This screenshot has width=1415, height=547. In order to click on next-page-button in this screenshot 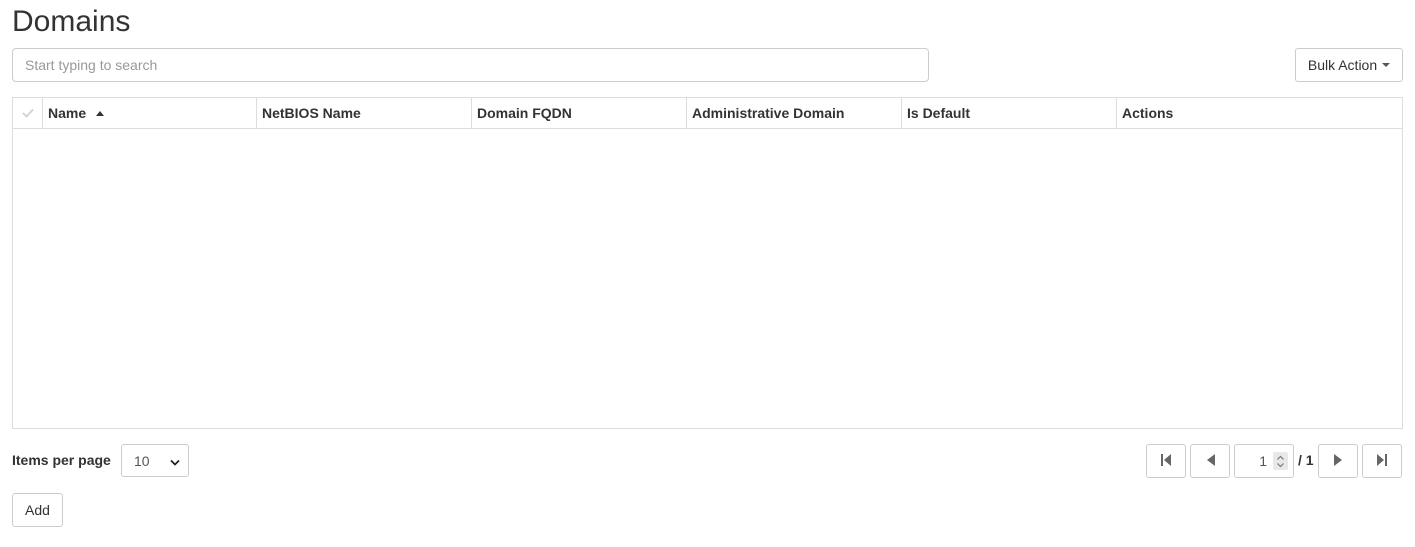, I will do `click(1338, 461)`.